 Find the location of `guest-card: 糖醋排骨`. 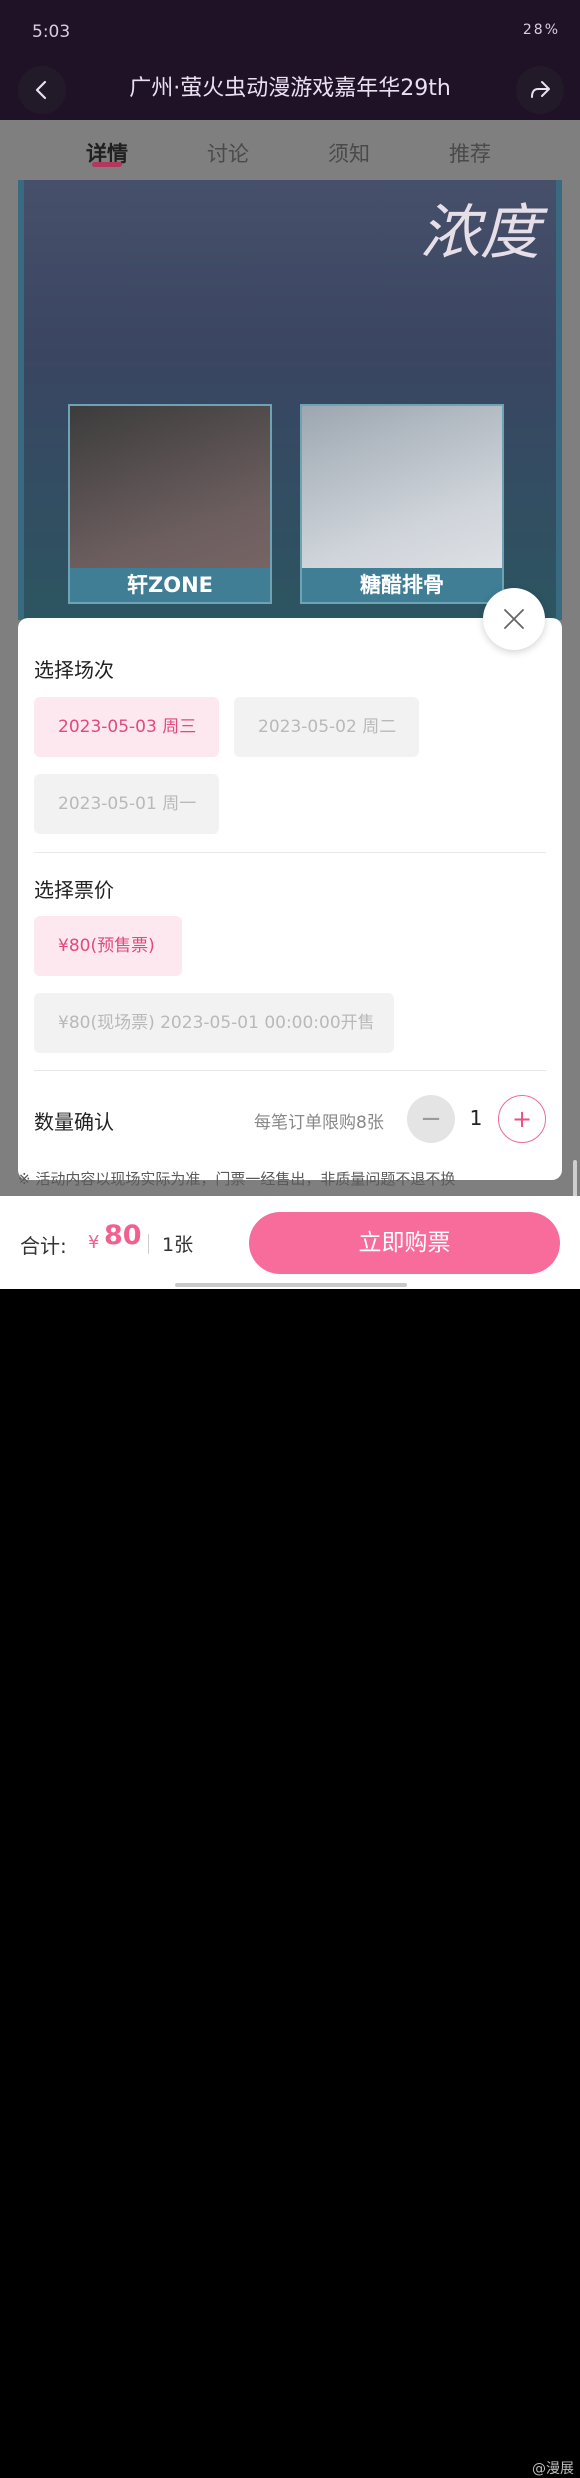

guest-card: 糖醋排骨 is located at coordinates (402, 504).